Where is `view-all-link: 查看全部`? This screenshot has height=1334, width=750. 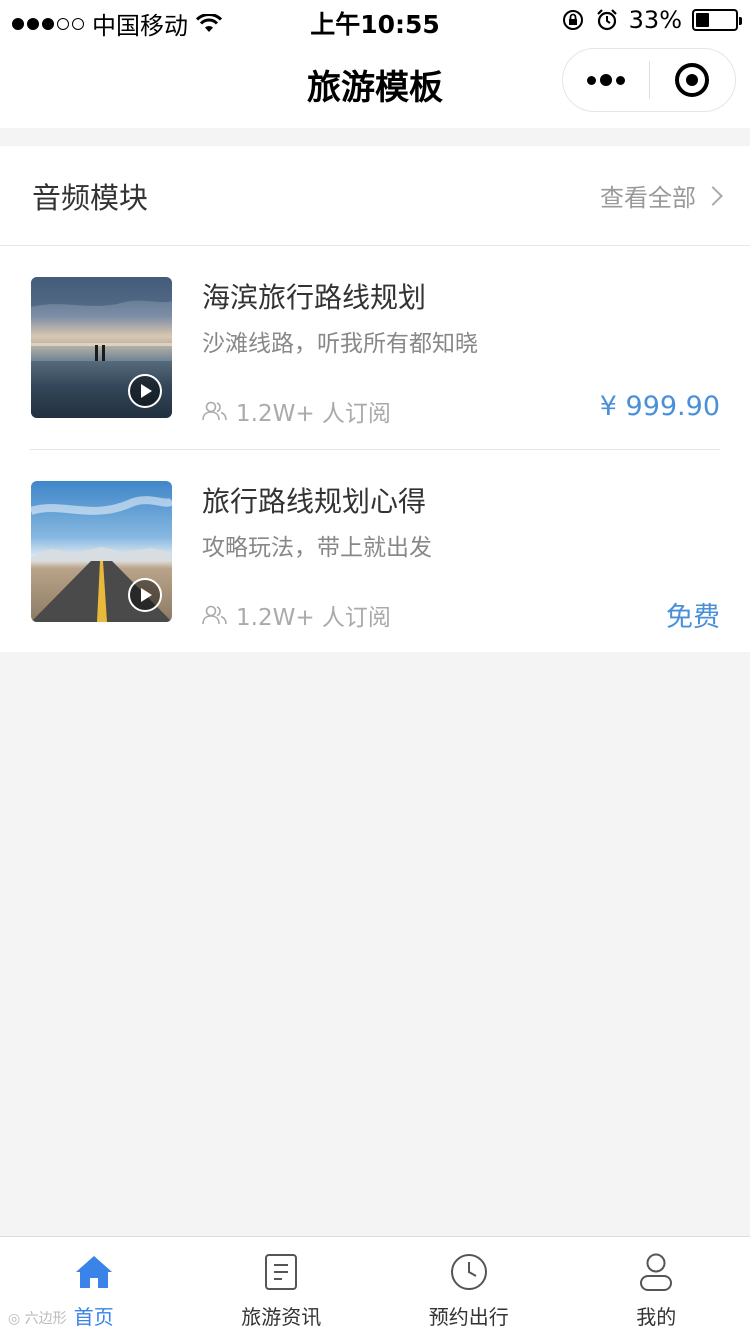 view-all-link: 查看全部 is located at coordinates (661, 195).